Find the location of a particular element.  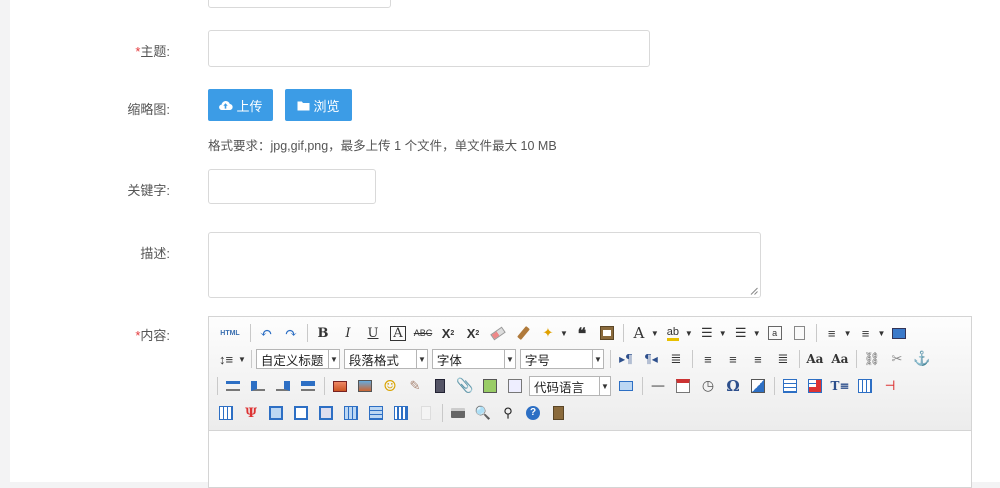

horizontal-rule-icon: — is located at coordinates (658, 386).